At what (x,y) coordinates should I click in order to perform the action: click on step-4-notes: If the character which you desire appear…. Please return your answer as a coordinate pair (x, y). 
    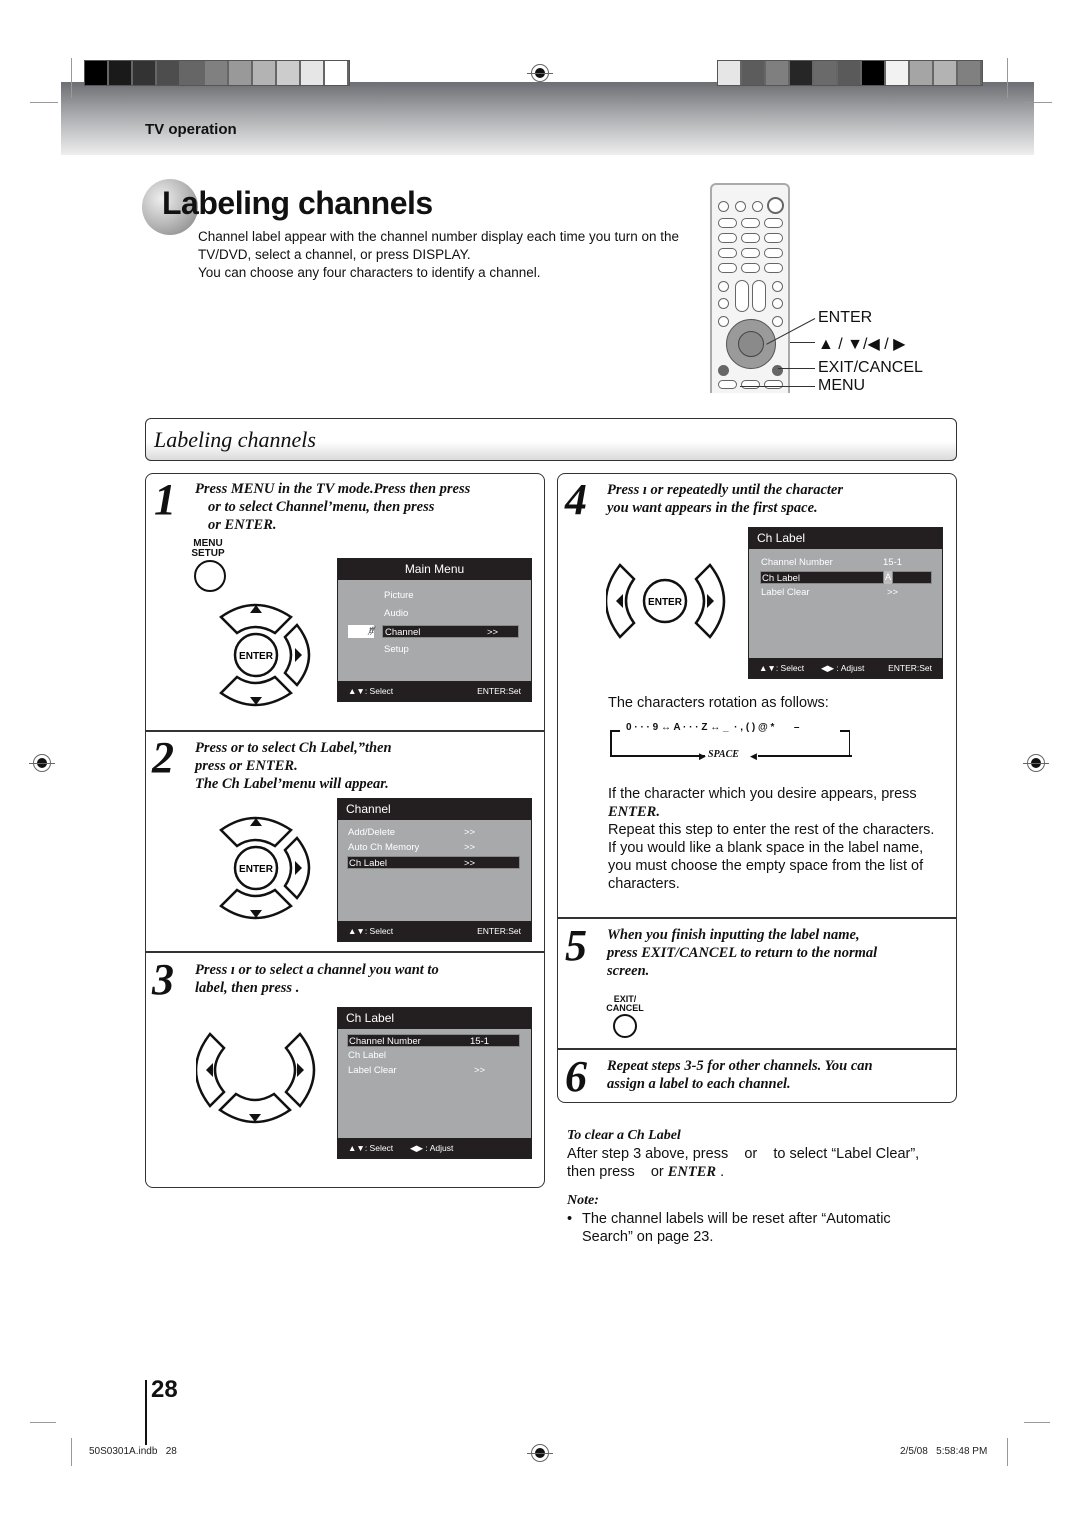
    Looking at the image, I should click on (778, 839).